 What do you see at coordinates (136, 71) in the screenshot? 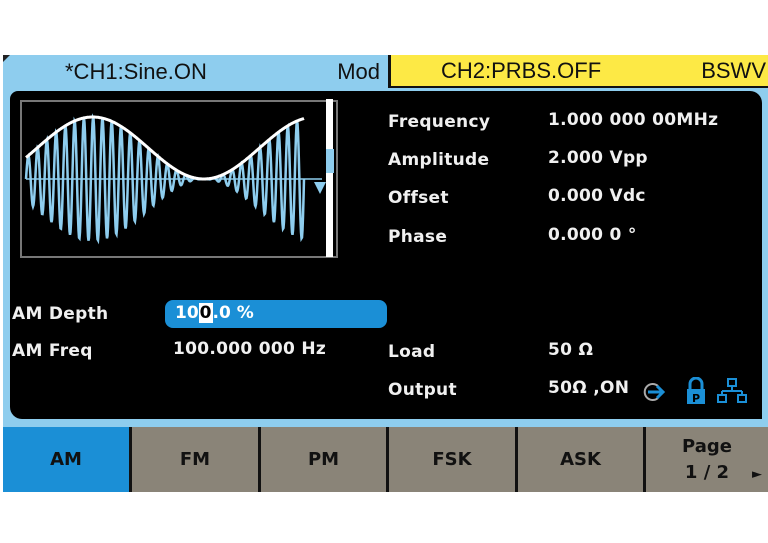
I see `ch1-title: *CH1:Sine.ON` at bounding box center [136, 71].